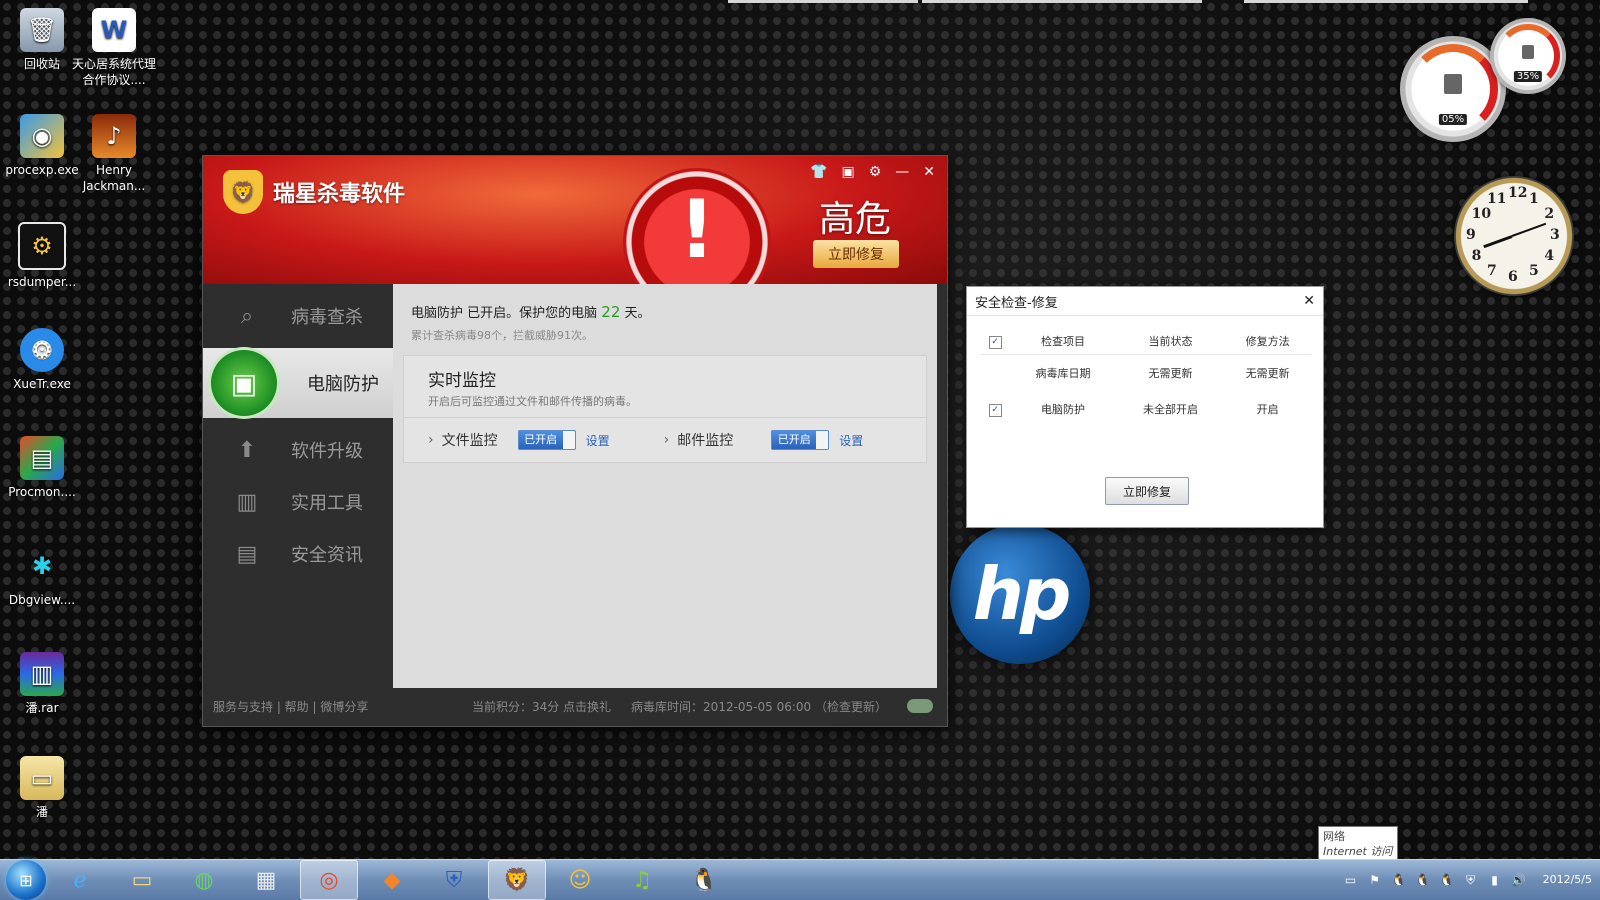  Describe the element at coordinates (314, 192) in the screenshot. I see `brand-logo: 🦁 瑞星杀毒软件` at that location.